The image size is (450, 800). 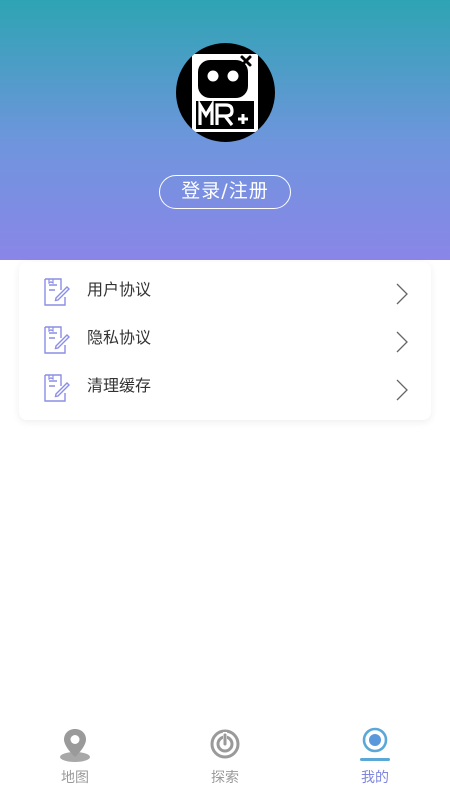 I want to click on menu-item-label: 用户协议, so click(x=119, y=289).